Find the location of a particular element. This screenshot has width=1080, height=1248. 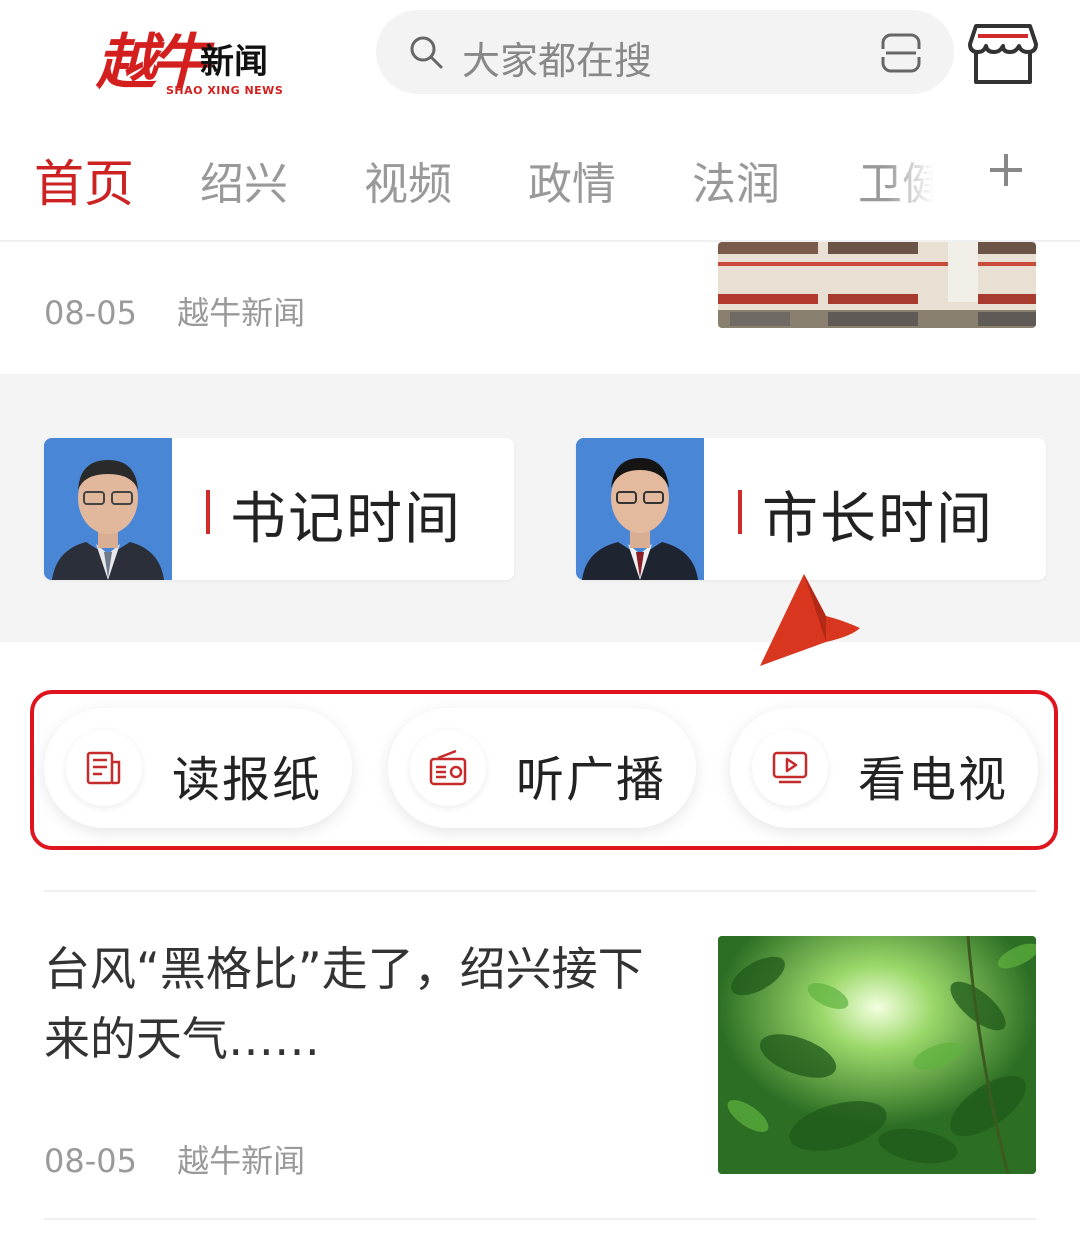

secretary-time-card: 书记时间 is located at coordinates (279, 509).